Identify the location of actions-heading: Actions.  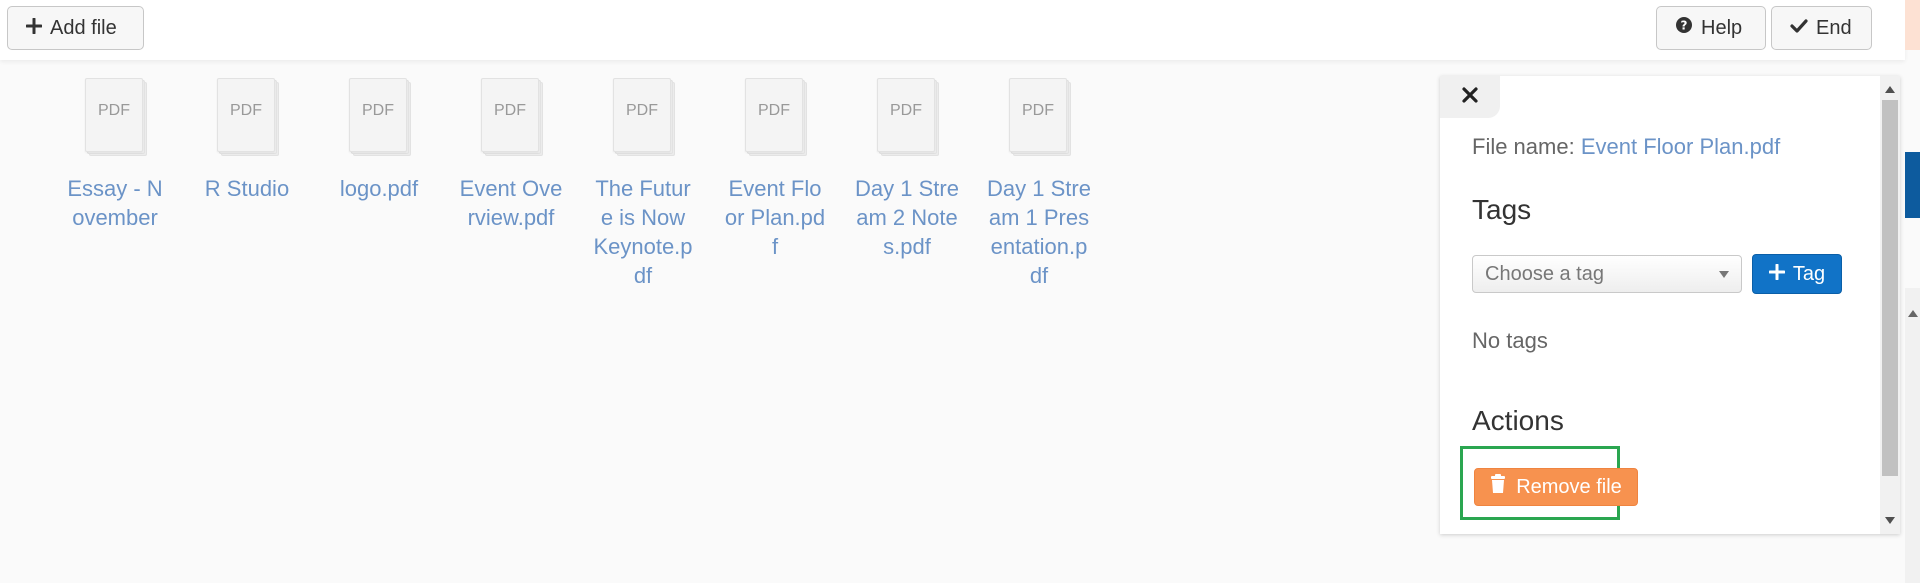
(1518, 420).